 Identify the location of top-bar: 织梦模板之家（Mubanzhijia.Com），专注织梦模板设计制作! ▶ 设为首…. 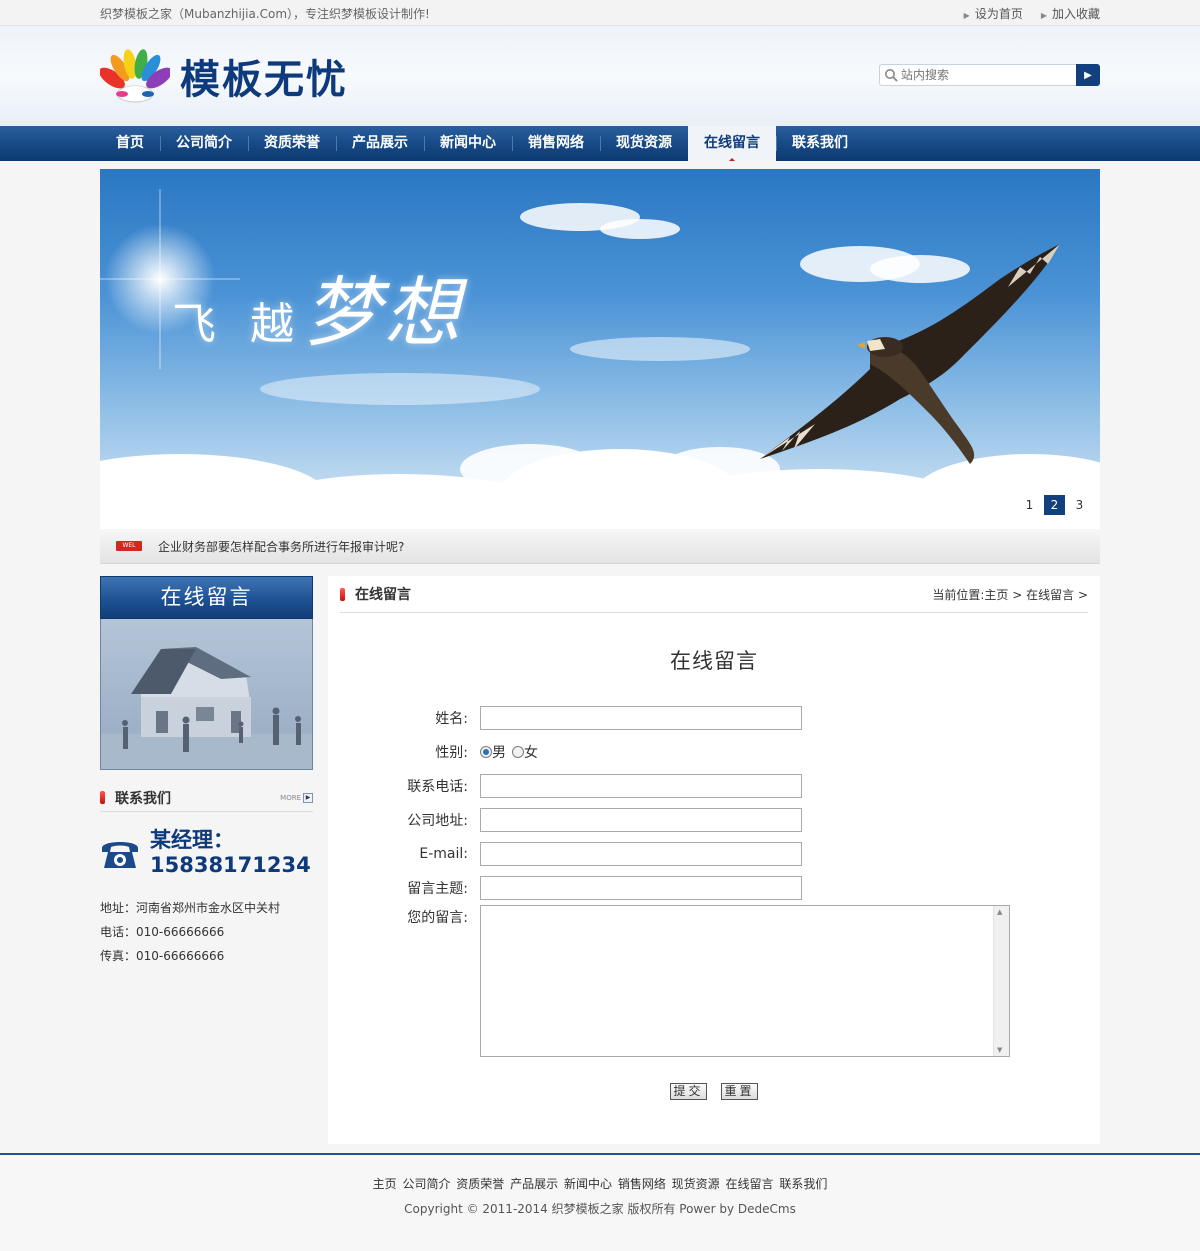
(600, 13).